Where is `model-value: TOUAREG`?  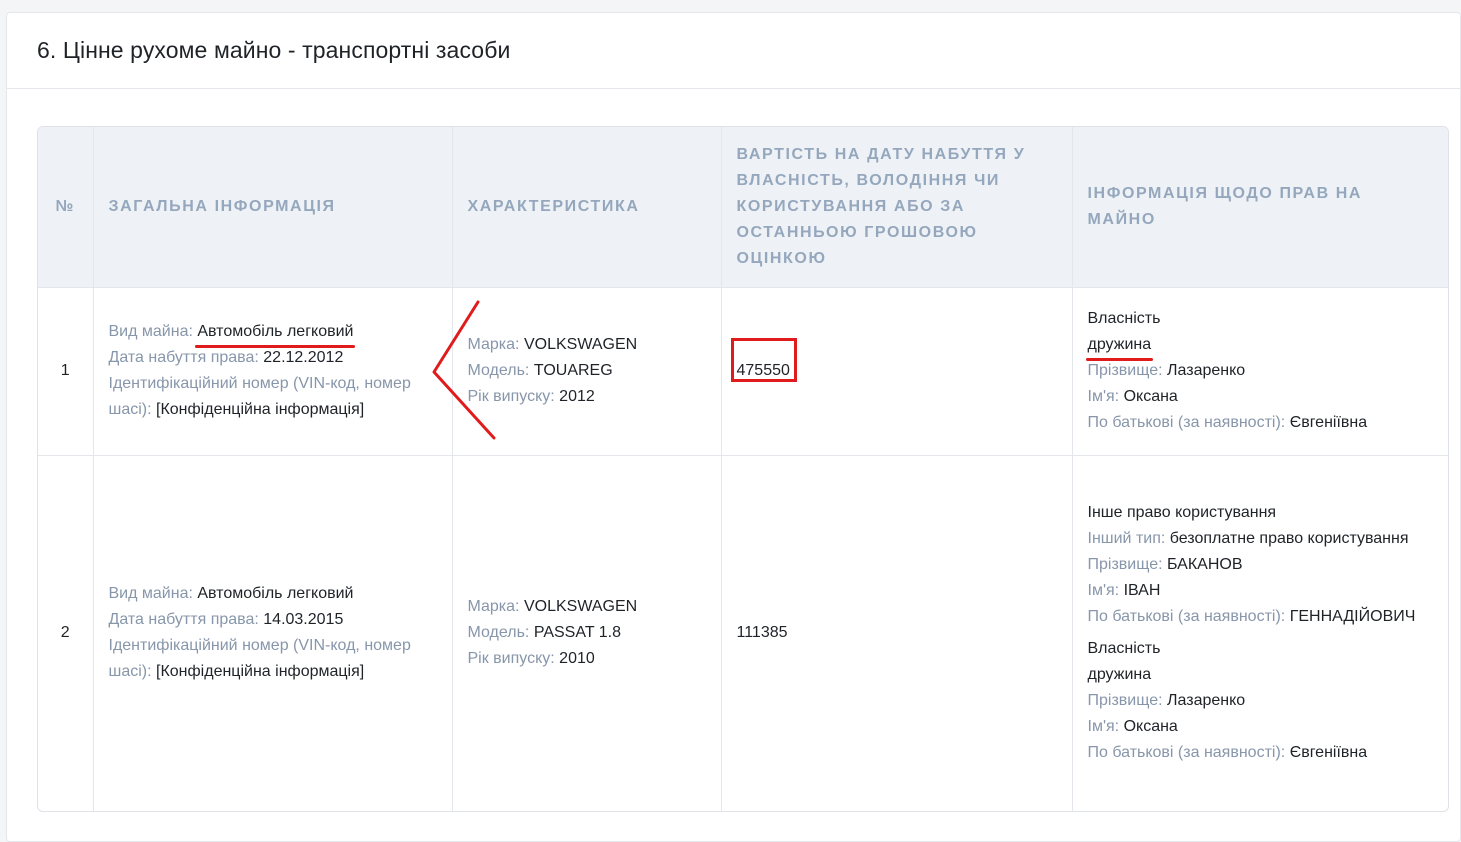
model-value: TOUAREG is located at coordinates (573, 370).